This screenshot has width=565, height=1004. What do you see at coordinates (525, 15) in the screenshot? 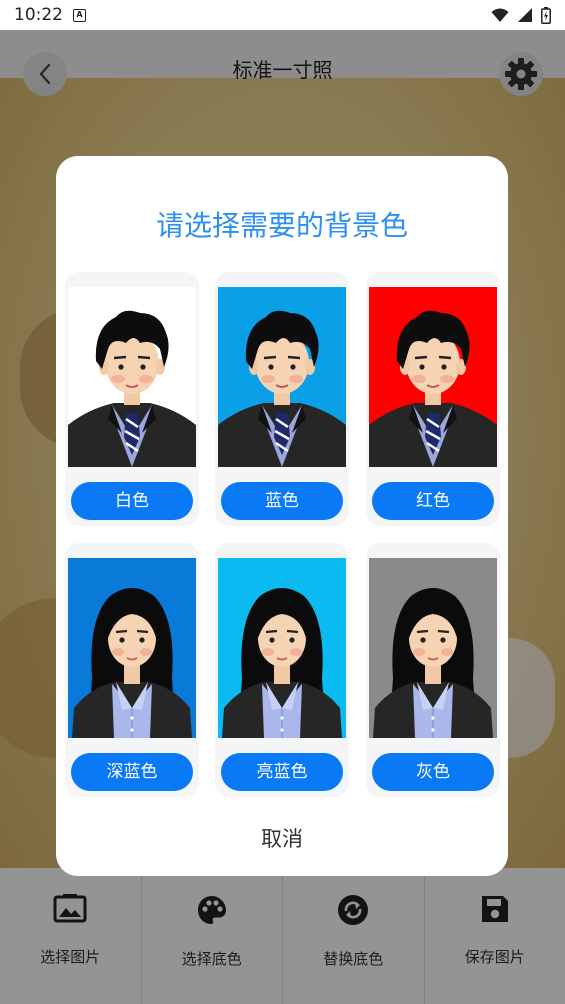
I see `signal-icon` at bounding box center [525, 15].